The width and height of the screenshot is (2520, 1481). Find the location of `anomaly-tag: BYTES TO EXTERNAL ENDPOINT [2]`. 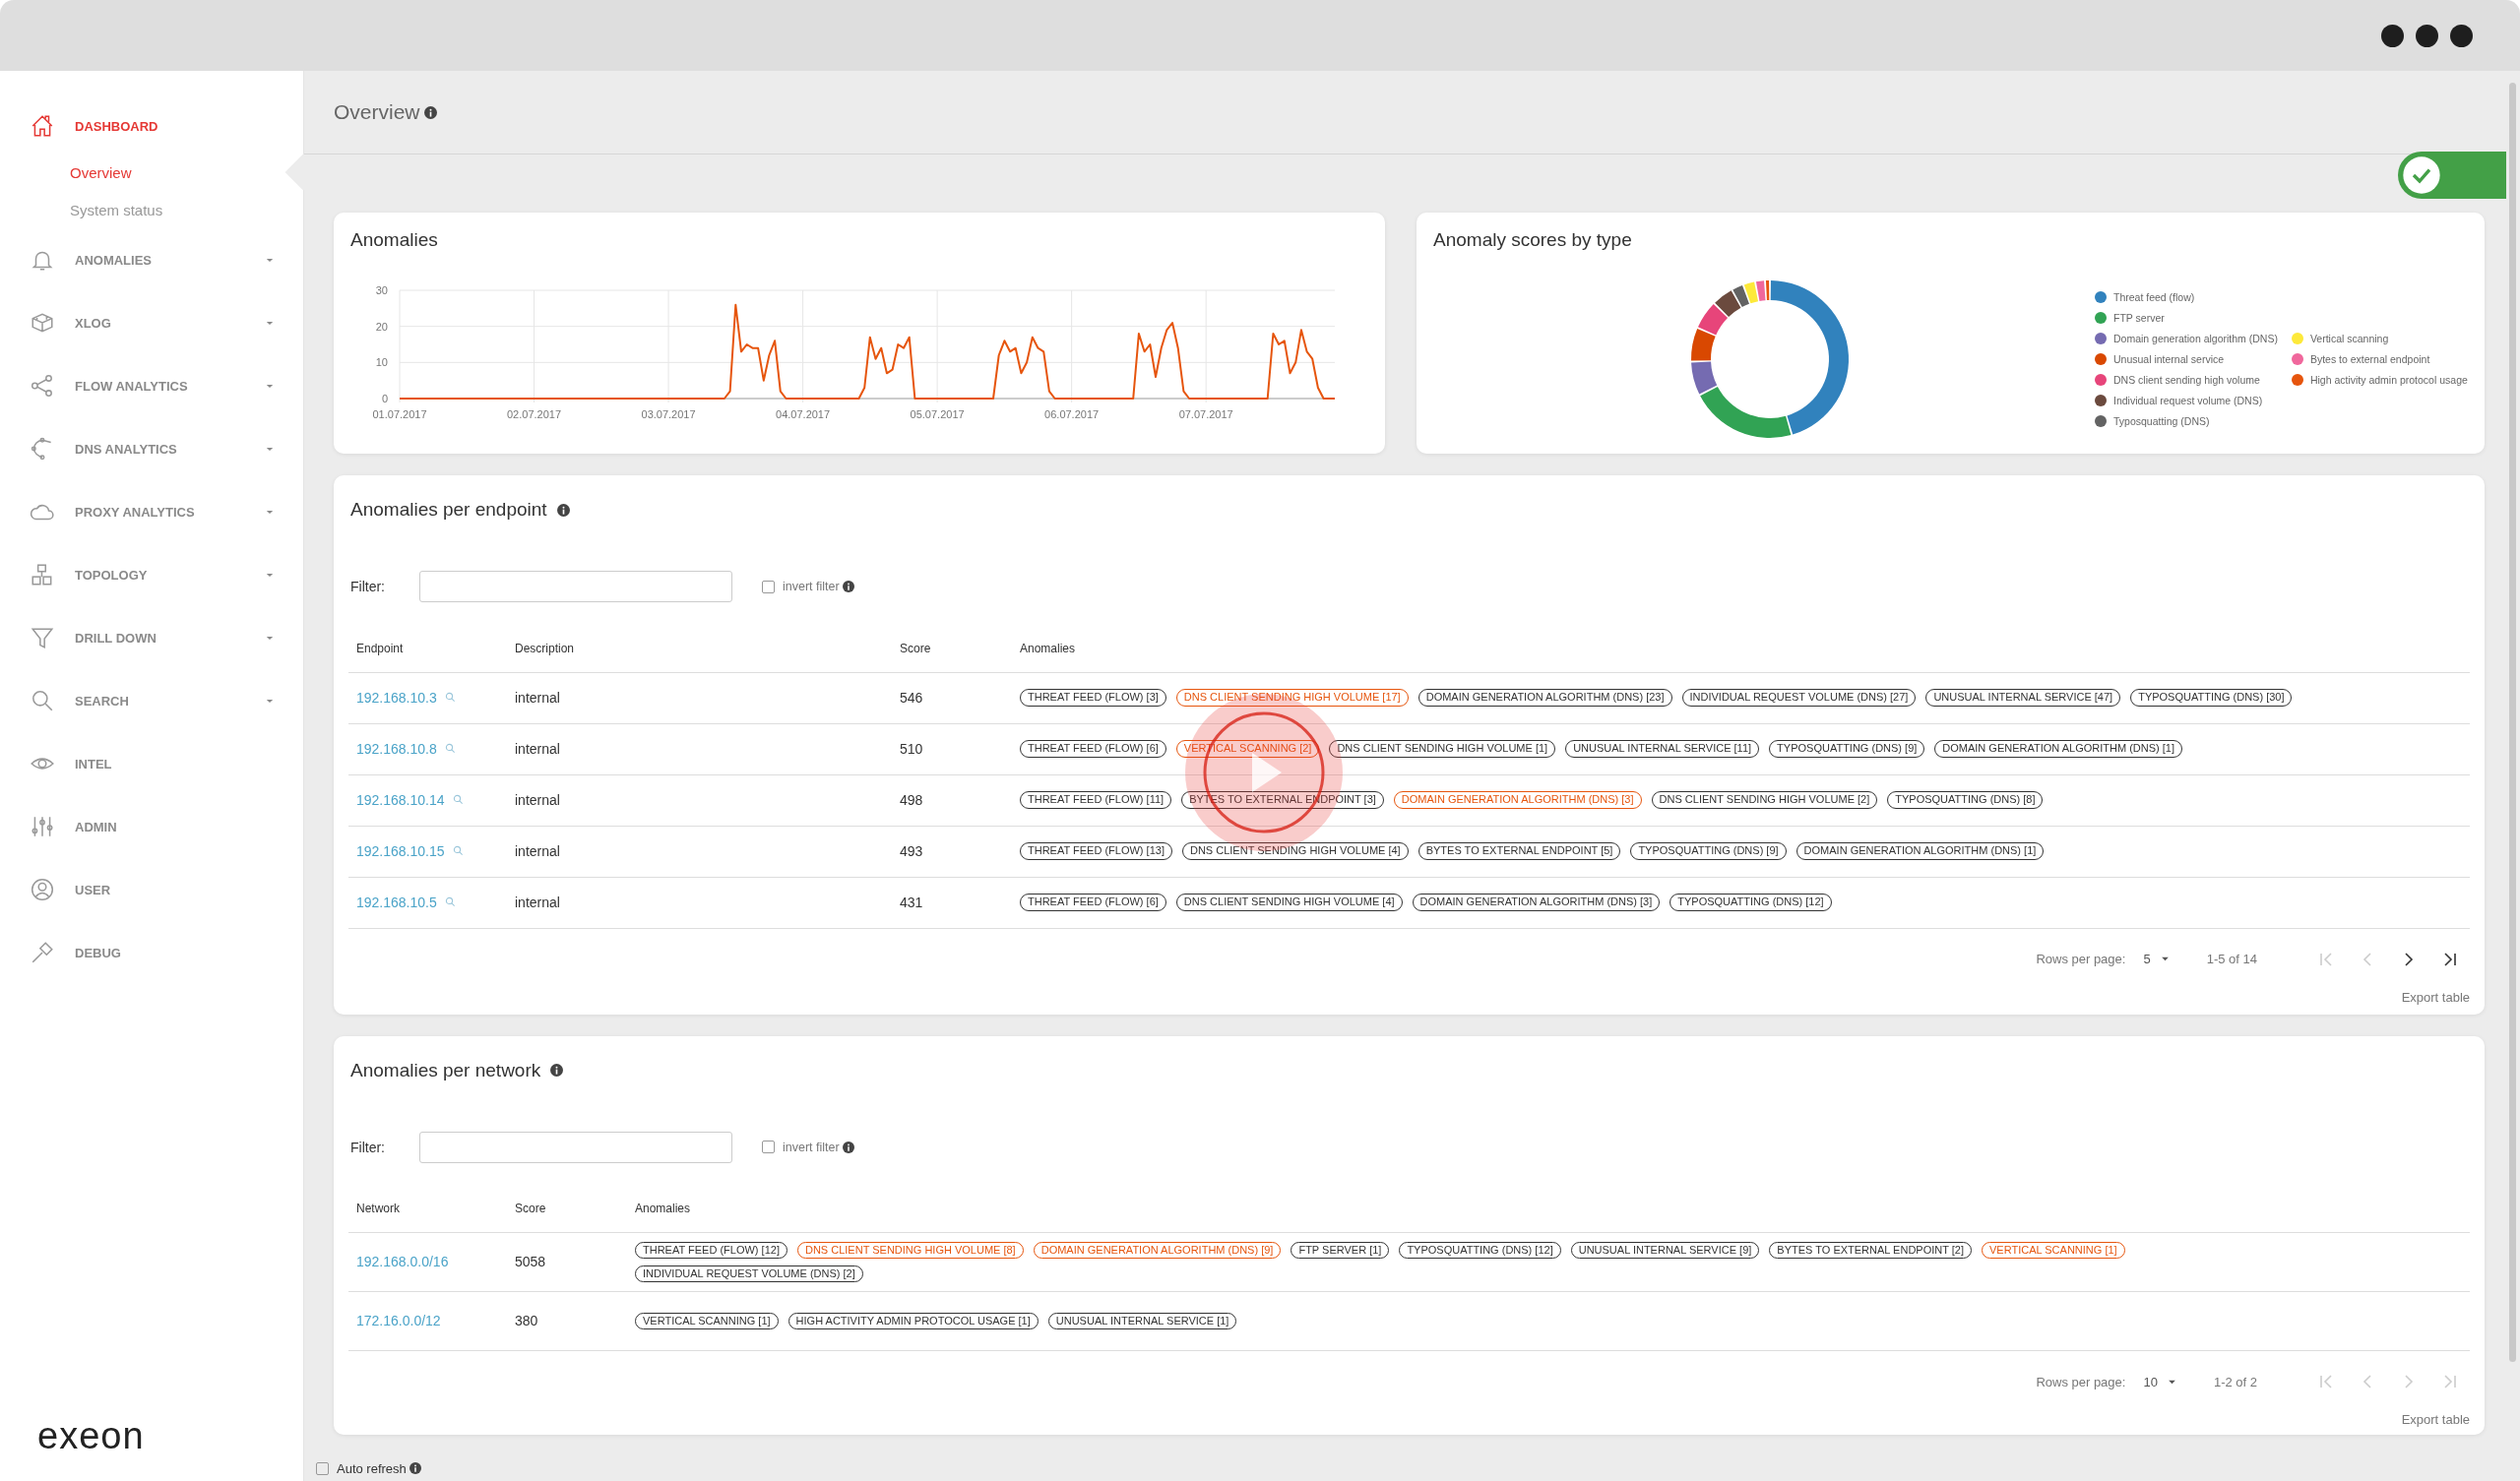

anomaly-tag: BYTES TO EXTERNAL ENDPOINT [2] is located at coordinates (1871, 1250).